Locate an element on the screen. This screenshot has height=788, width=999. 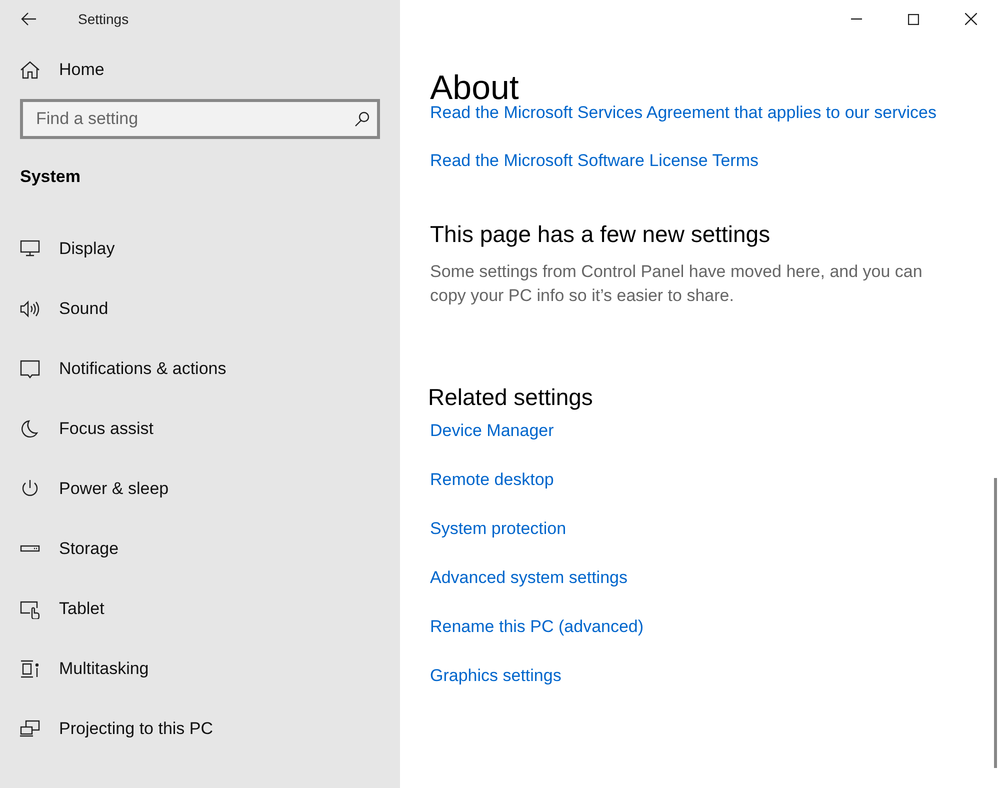
sidebar-item: Multitasking is located at coordinates (200, 669).